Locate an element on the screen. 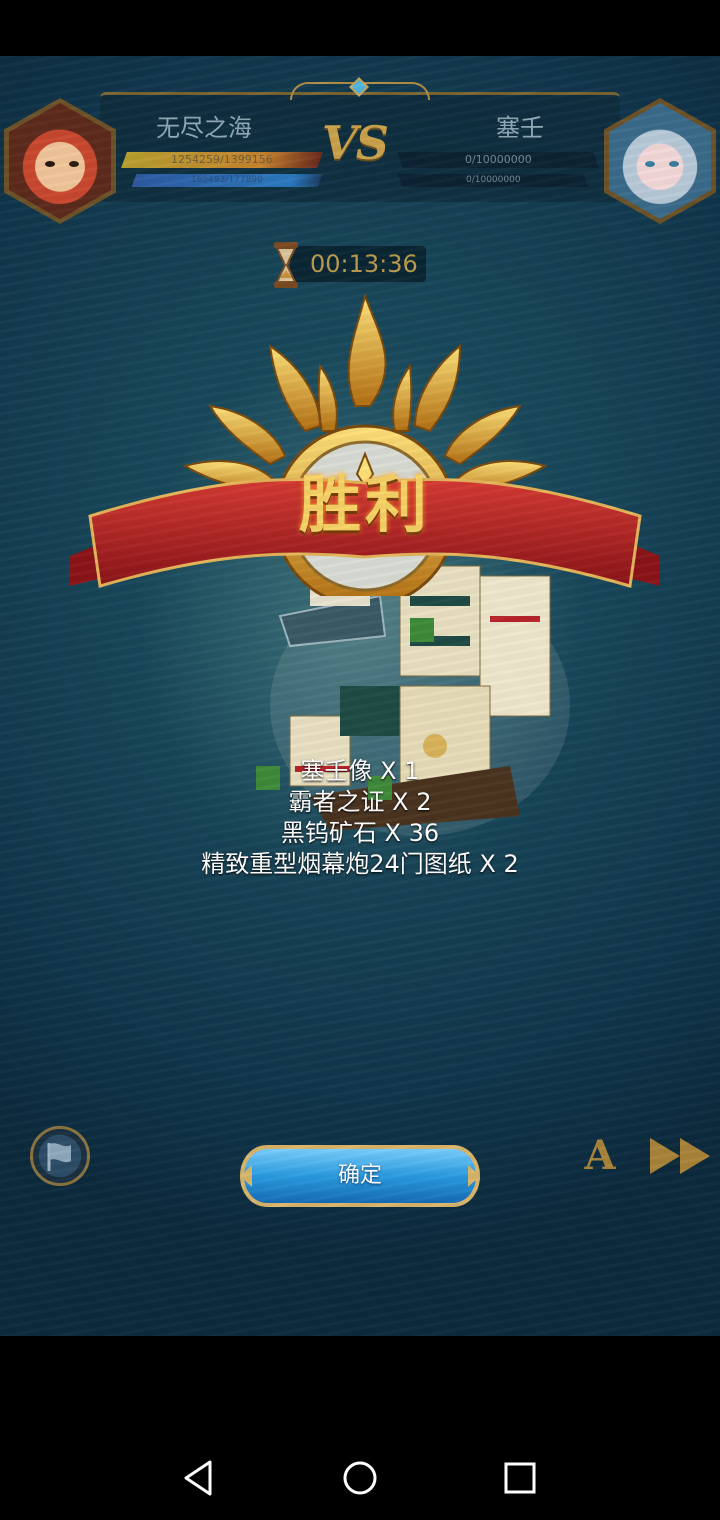 Image resolution: width=720 pixels, height=1520 pixels. confirm-button: 确定 is located at coordinates (360, 1176).